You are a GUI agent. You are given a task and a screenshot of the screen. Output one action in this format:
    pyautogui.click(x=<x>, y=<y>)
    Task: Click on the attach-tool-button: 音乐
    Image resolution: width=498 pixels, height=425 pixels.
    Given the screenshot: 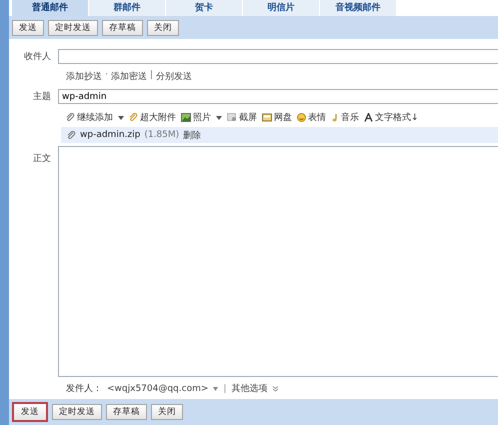 What is the action you would take?
    pyautogui.click(x=345, y=117)
    